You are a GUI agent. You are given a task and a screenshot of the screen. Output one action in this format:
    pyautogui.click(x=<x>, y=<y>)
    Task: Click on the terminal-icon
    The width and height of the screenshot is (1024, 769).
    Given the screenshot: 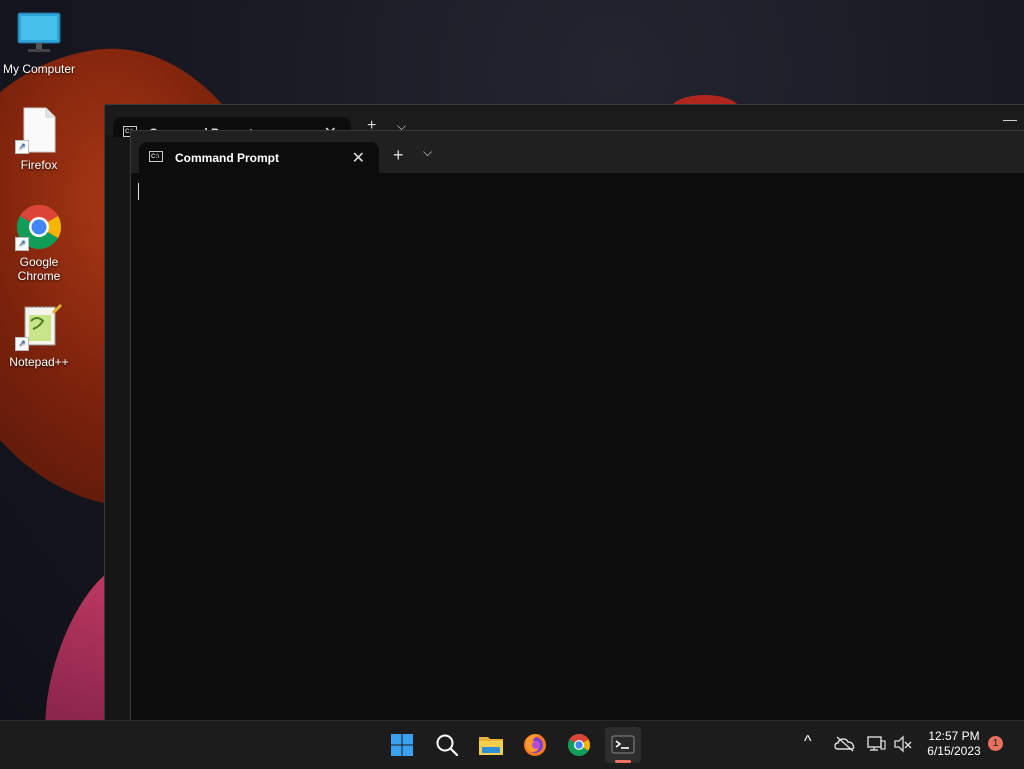 What is the action you would take?
    pyautogui.click(x=623, y=744)
    